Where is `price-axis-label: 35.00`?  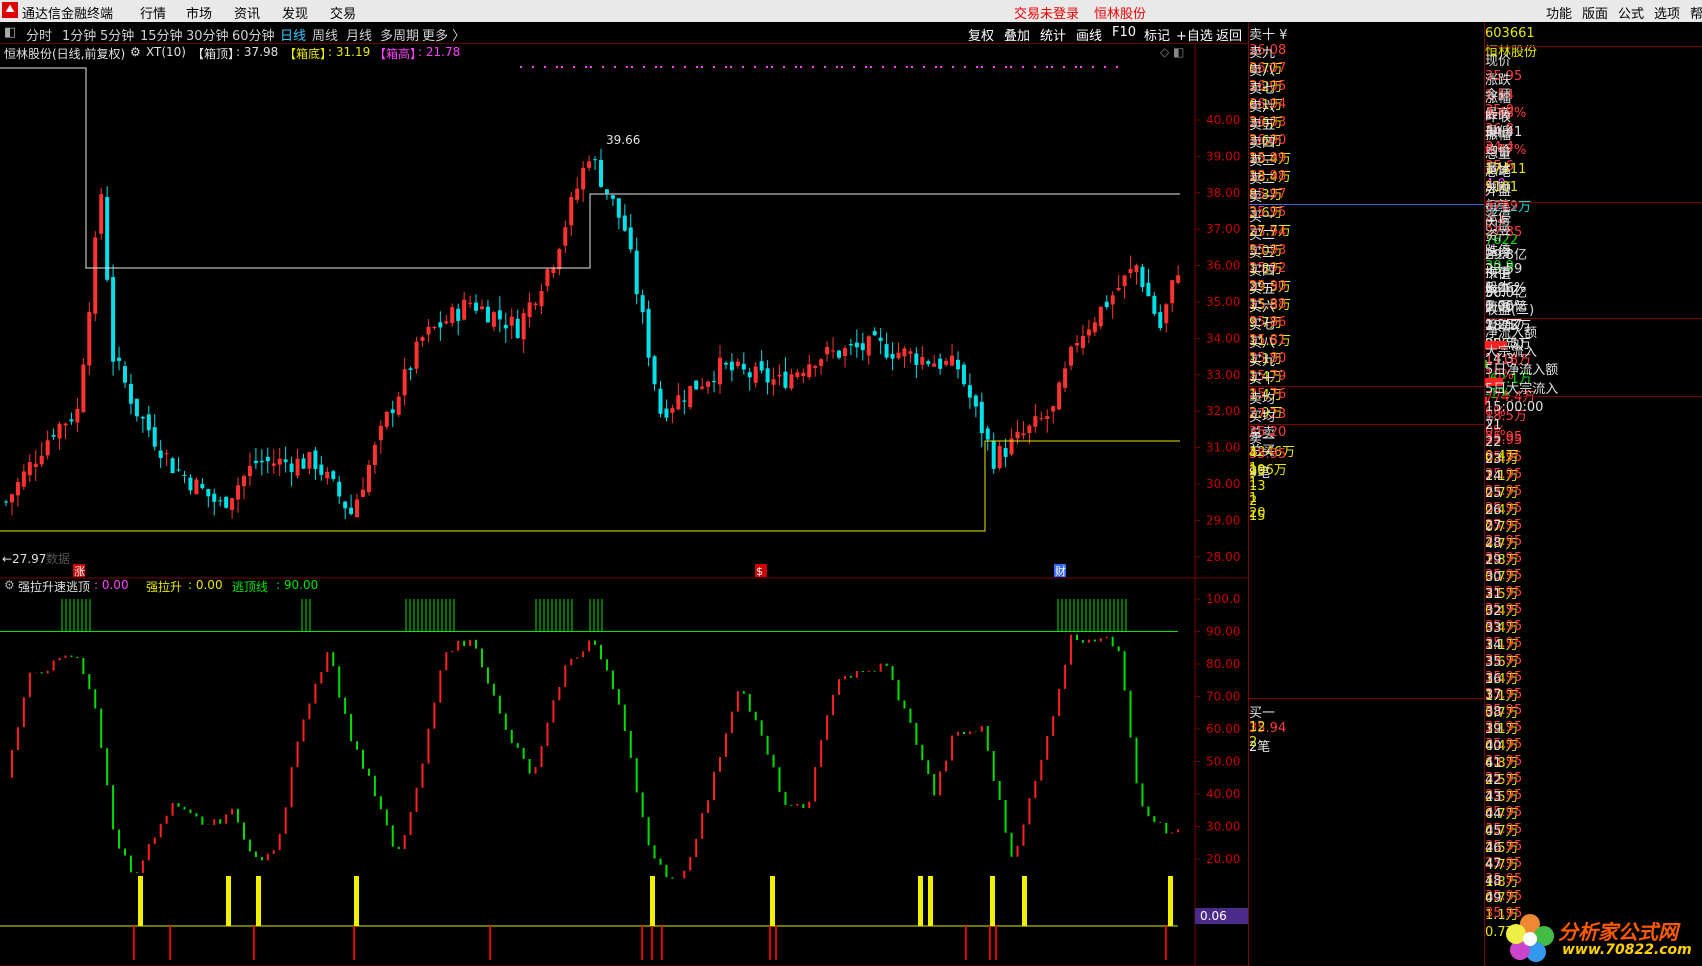 price-axis-label: 35.00 is located at coordinates (1223, 302).